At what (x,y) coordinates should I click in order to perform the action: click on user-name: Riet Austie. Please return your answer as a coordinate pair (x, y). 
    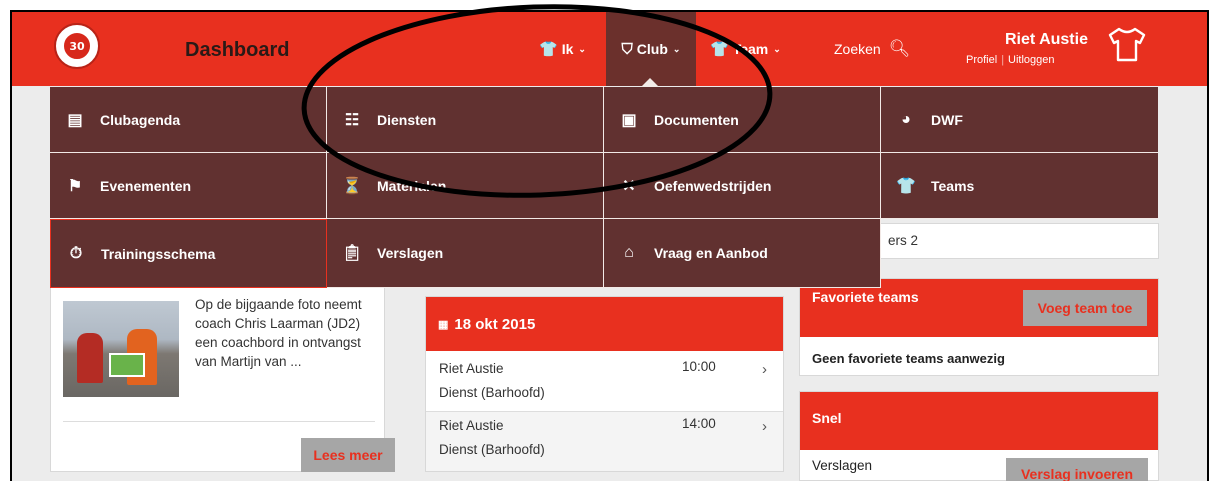
    Looking at the image, I should click on (1046, 40).